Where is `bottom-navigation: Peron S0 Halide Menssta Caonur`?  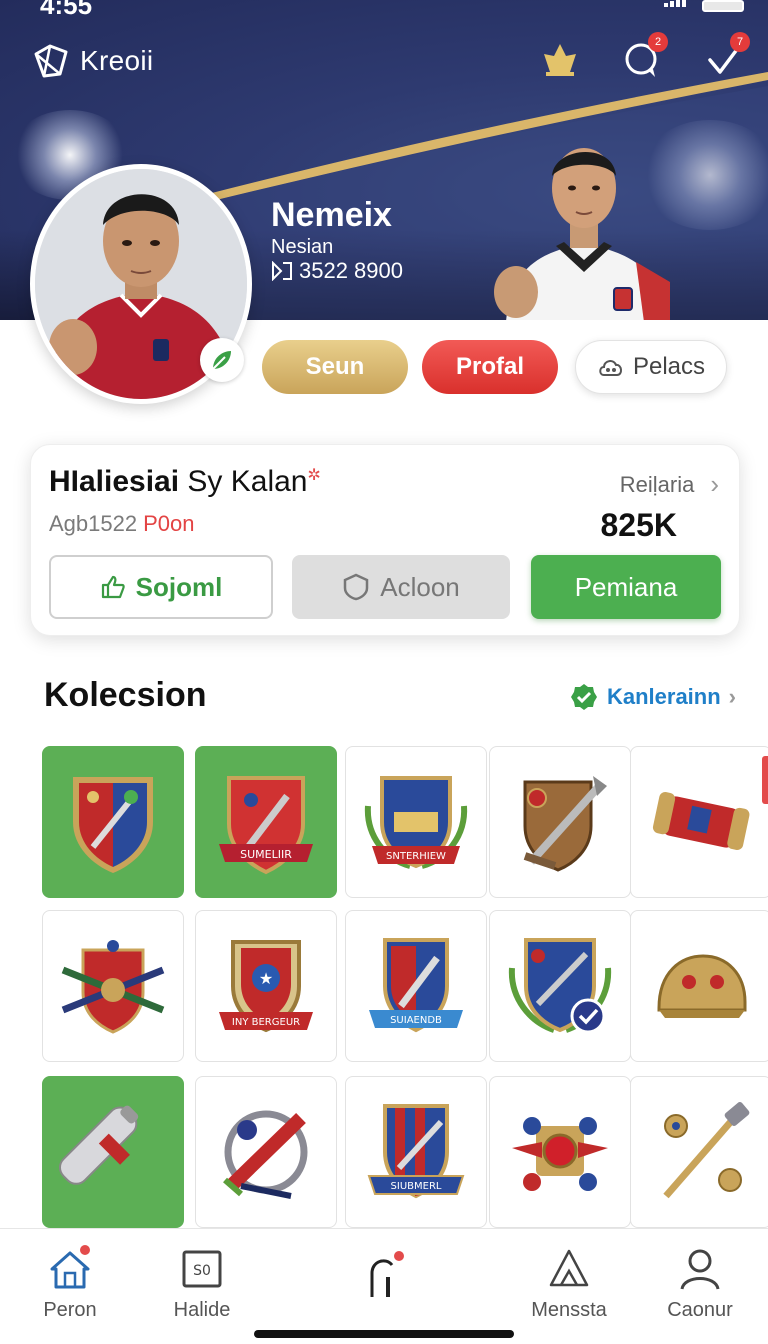 bottom-navigation: Peron S0 Halide Menssta Caonur is located at coordinates (384, 1286).